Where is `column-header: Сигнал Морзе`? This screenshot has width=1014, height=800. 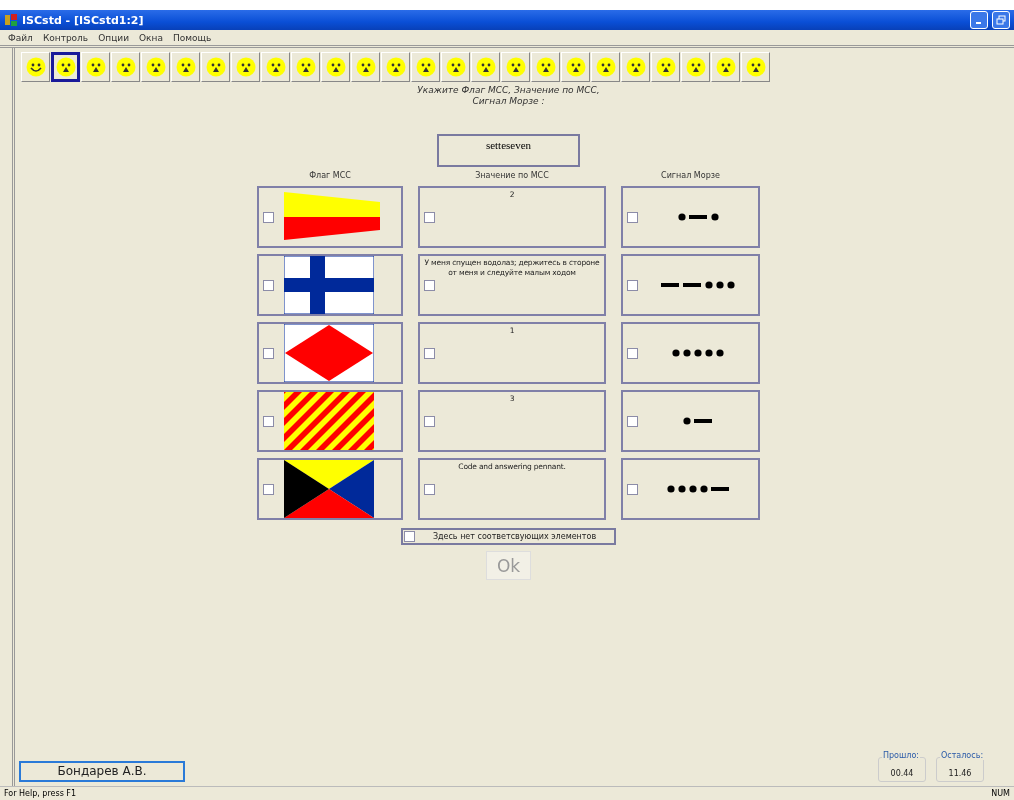
column-header: Сигнал Морзе is located at coordinates (690, 175).